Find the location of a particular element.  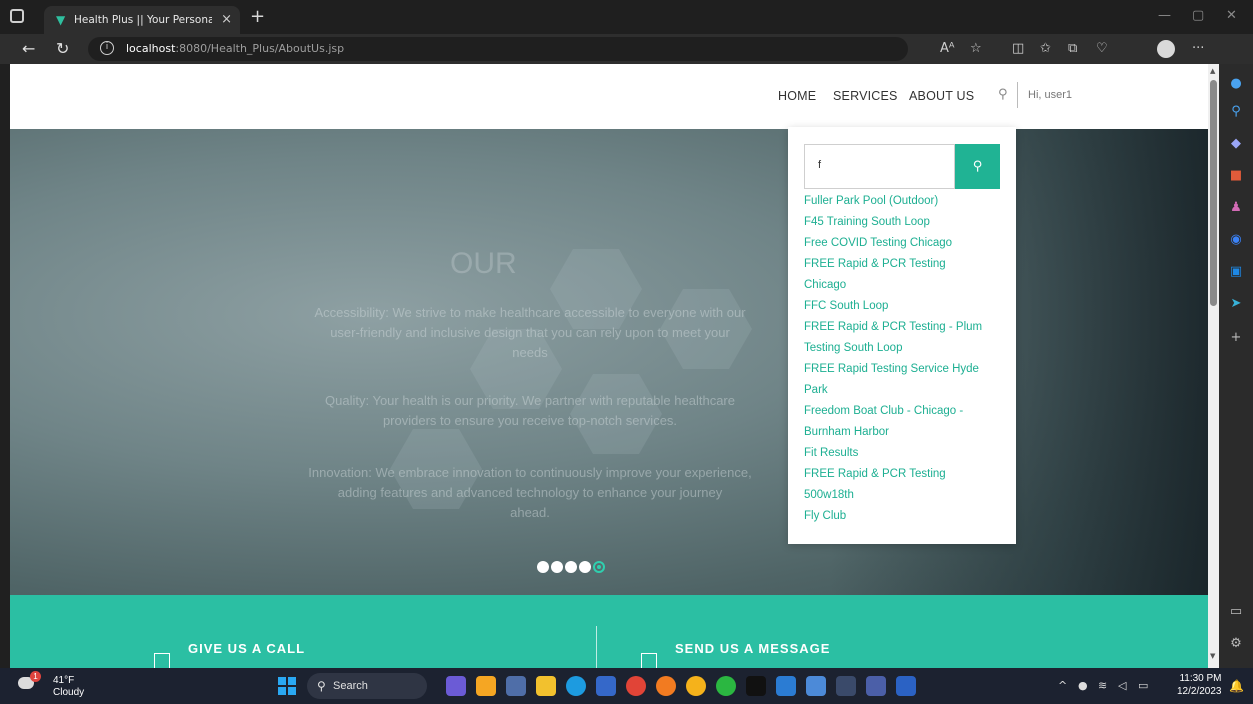

taskbar-clock: 11:30 PM 12/2/2023 is located at coordinates (1199, 685).